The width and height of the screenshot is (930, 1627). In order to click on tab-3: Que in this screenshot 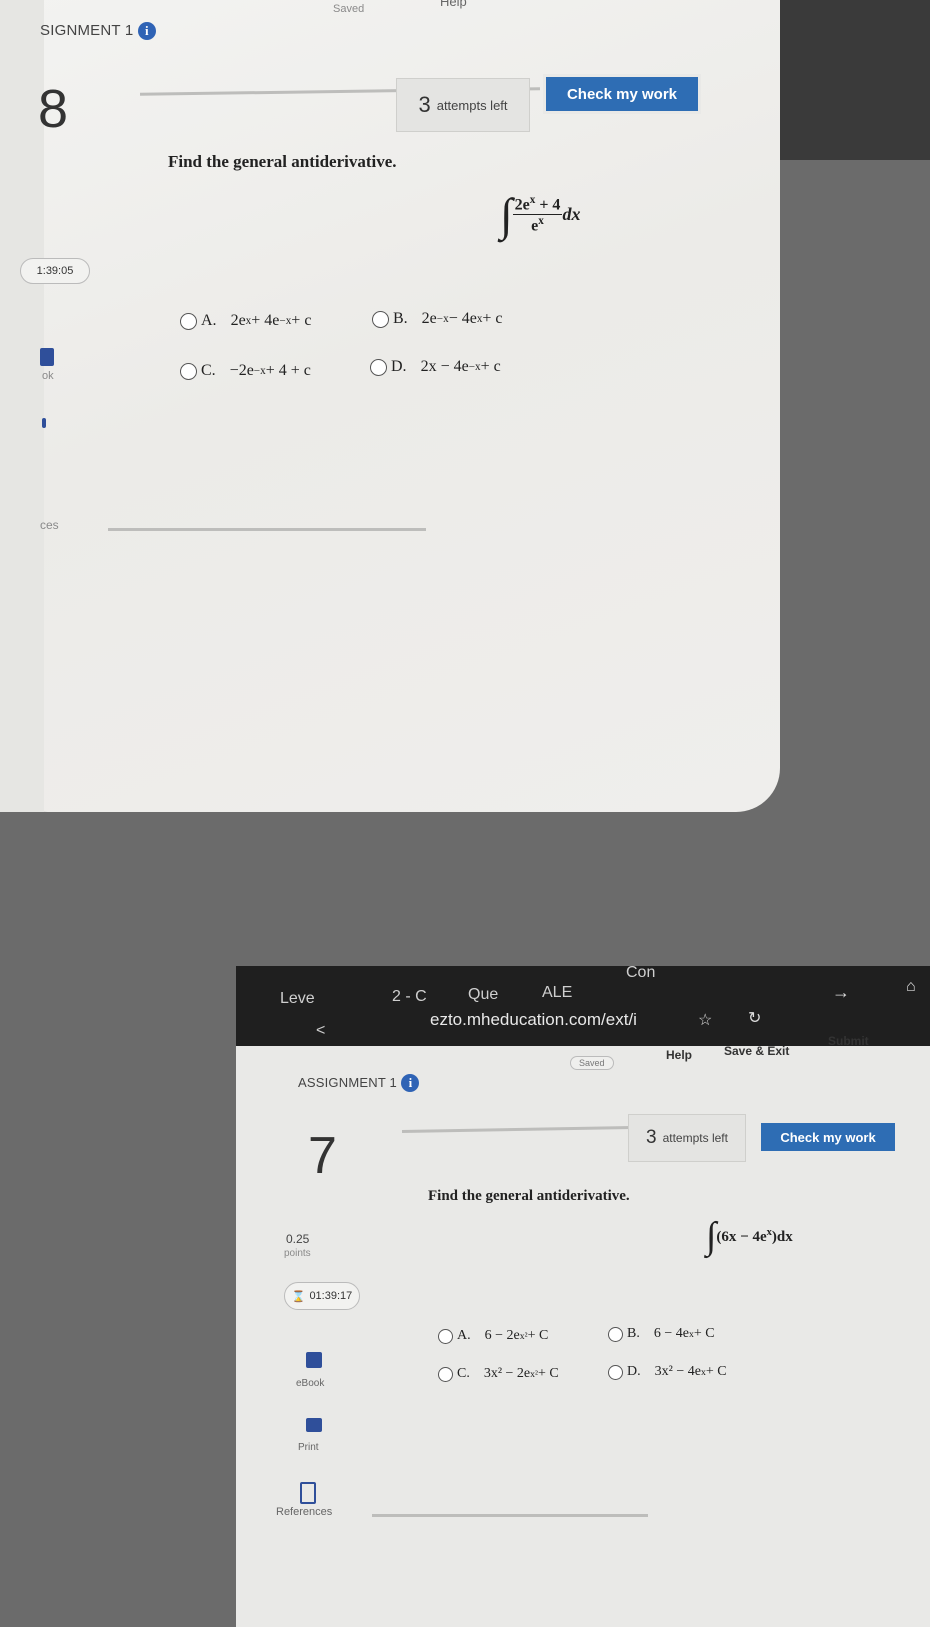, I will do `click(483, 995)`.